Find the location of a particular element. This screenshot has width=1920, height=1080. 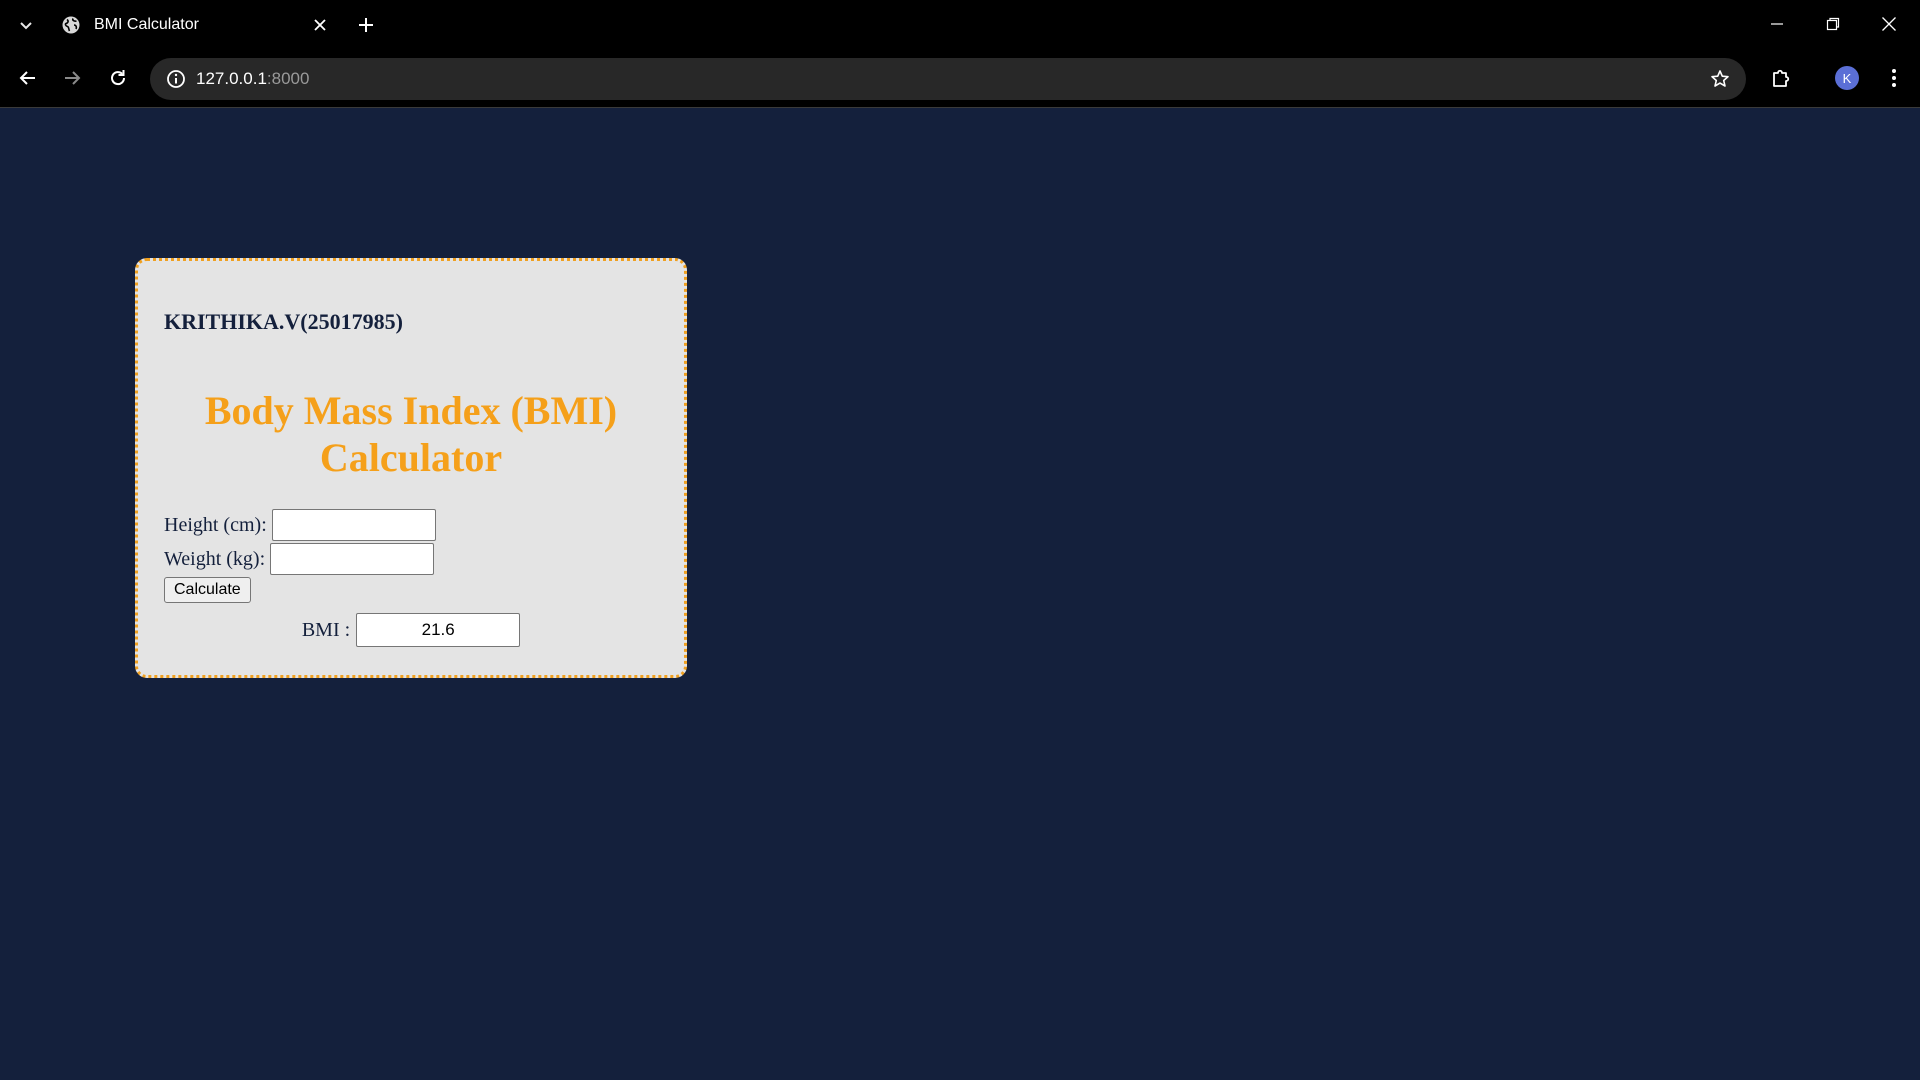

arrow-right-icon is located at coordinates (72, 78).